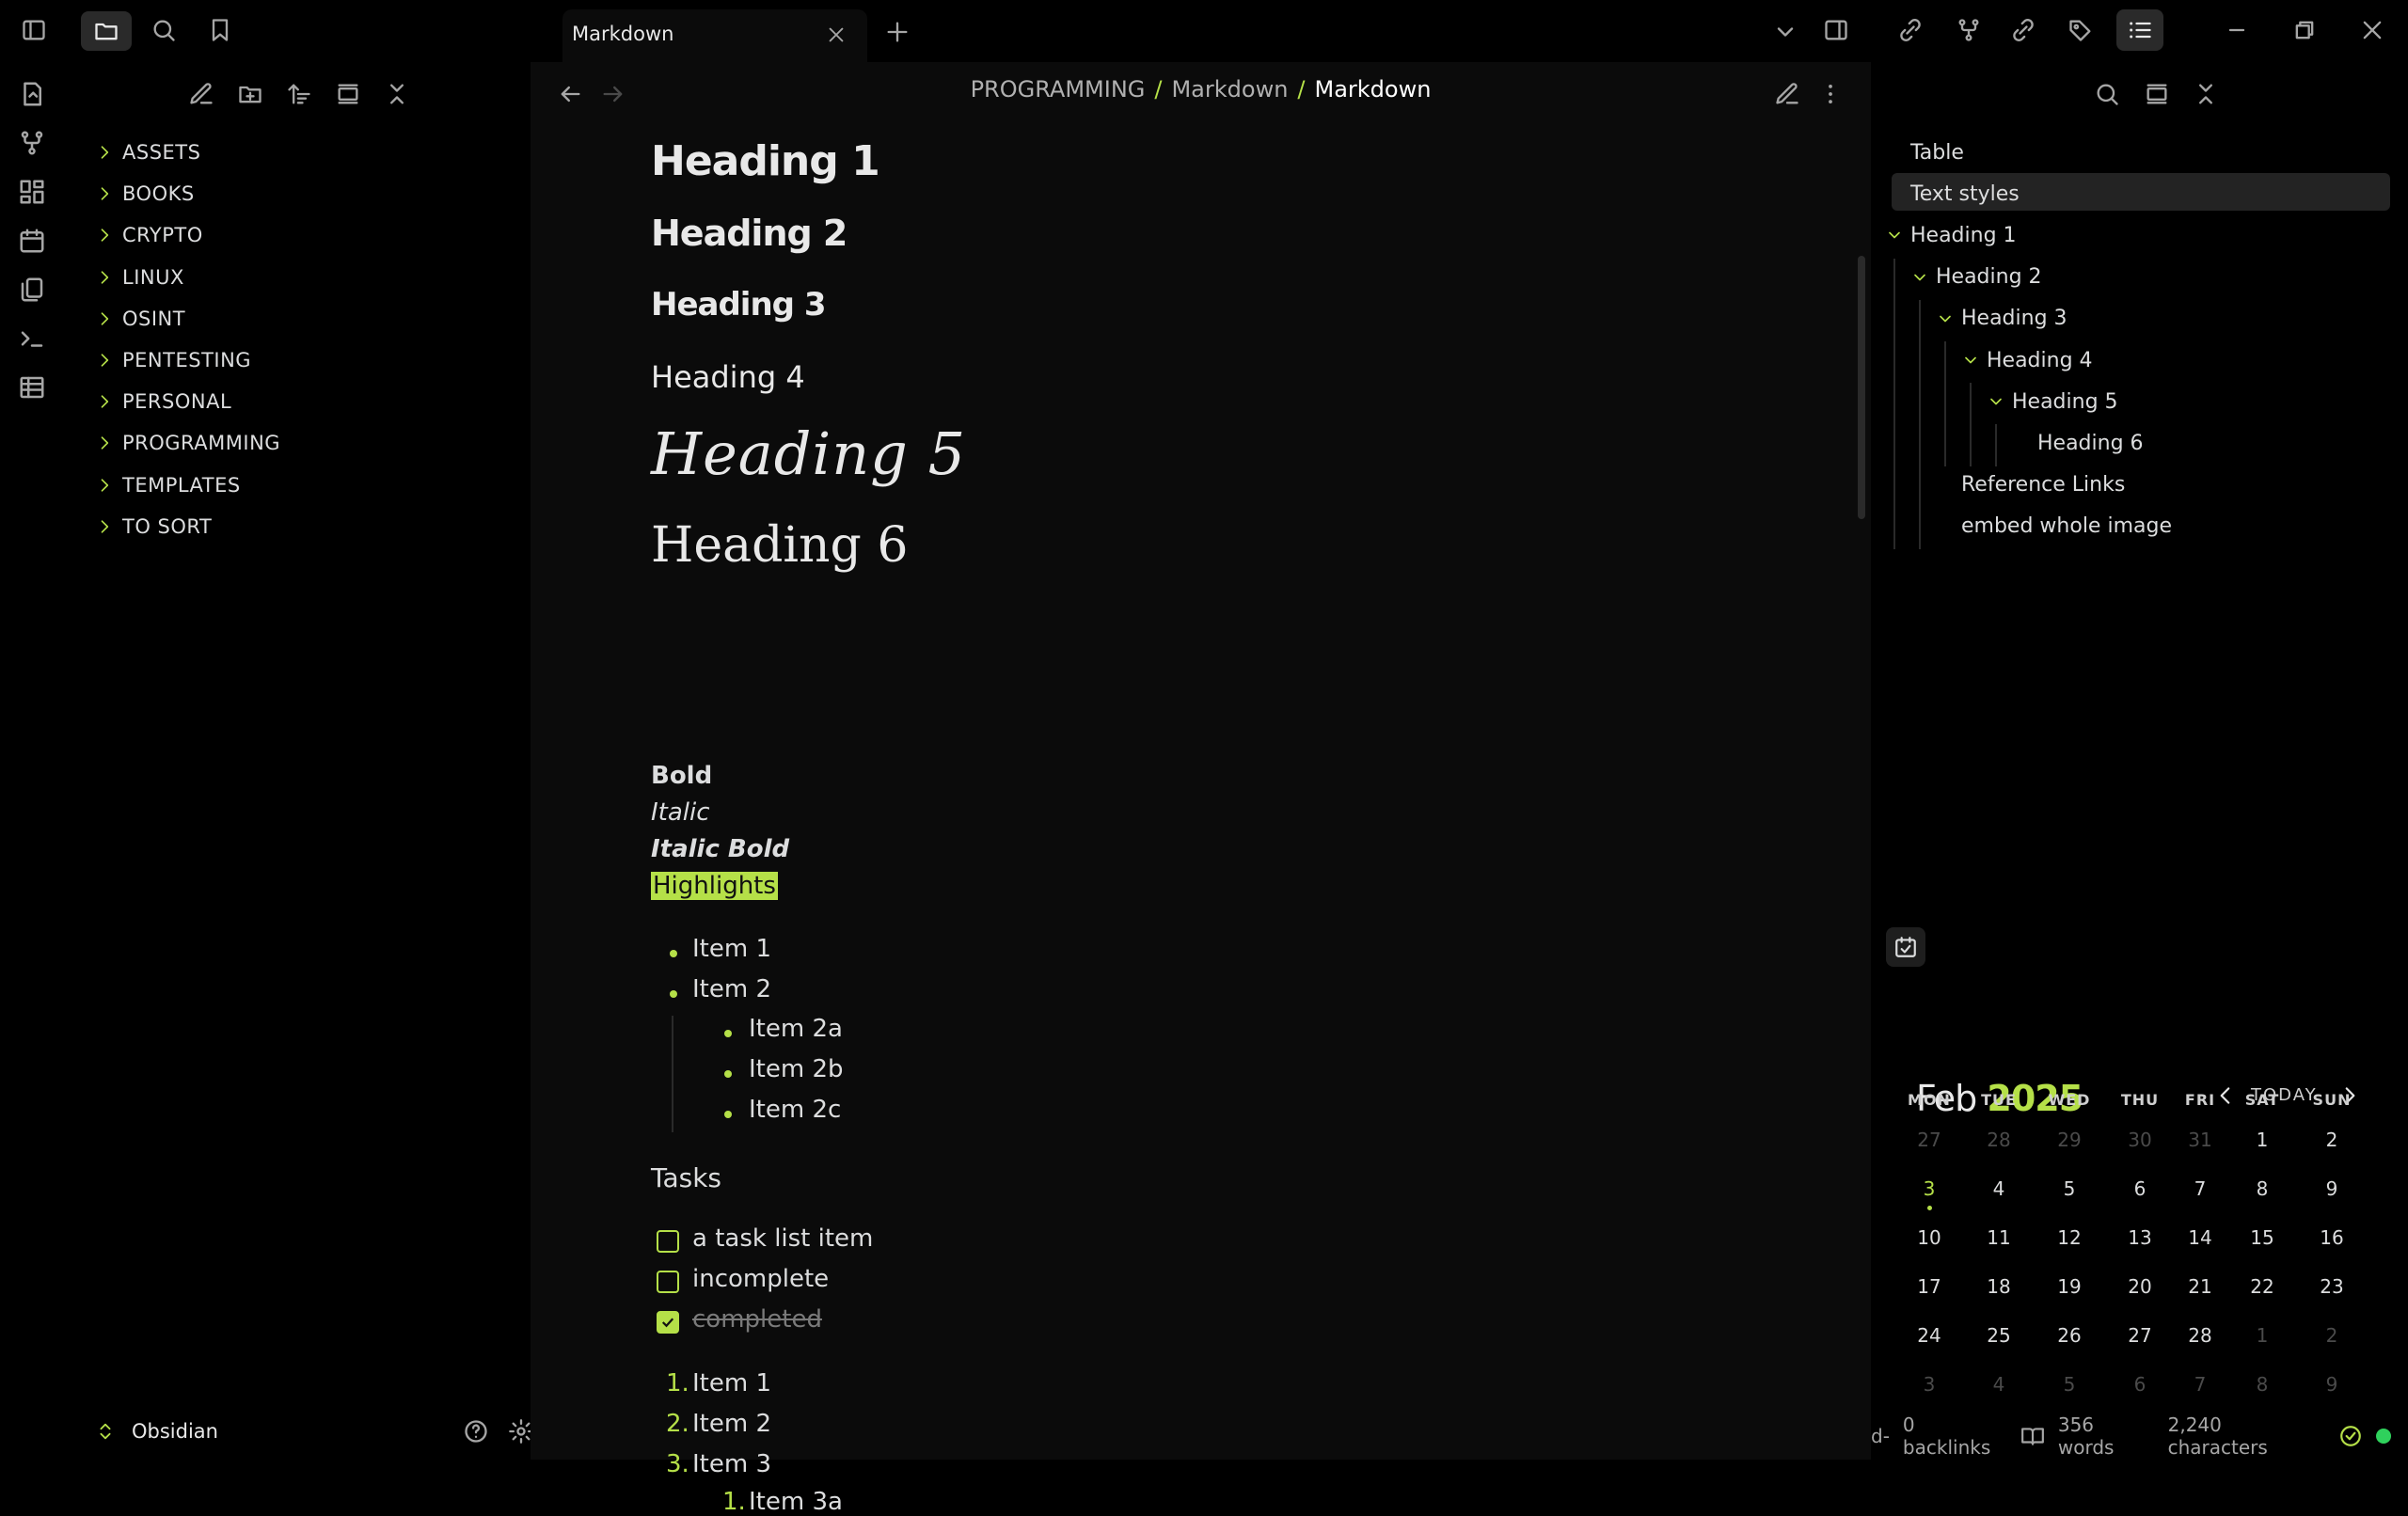 The height and width of the screenshot is (1516, 2408). Describe the element at coordinates (144, 194) in the screenshot. I see `folder-item: BOOKS` at that location.